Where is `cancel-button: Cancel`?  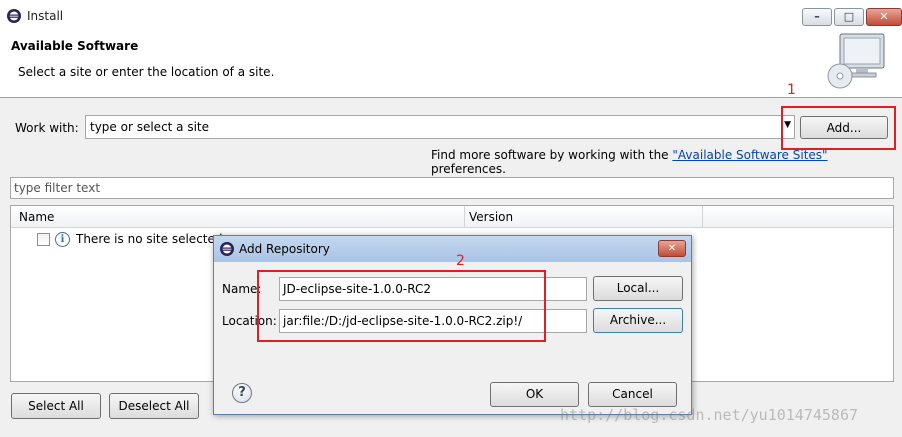 cancel-button: Cancel is located at coordinates (632, 394).